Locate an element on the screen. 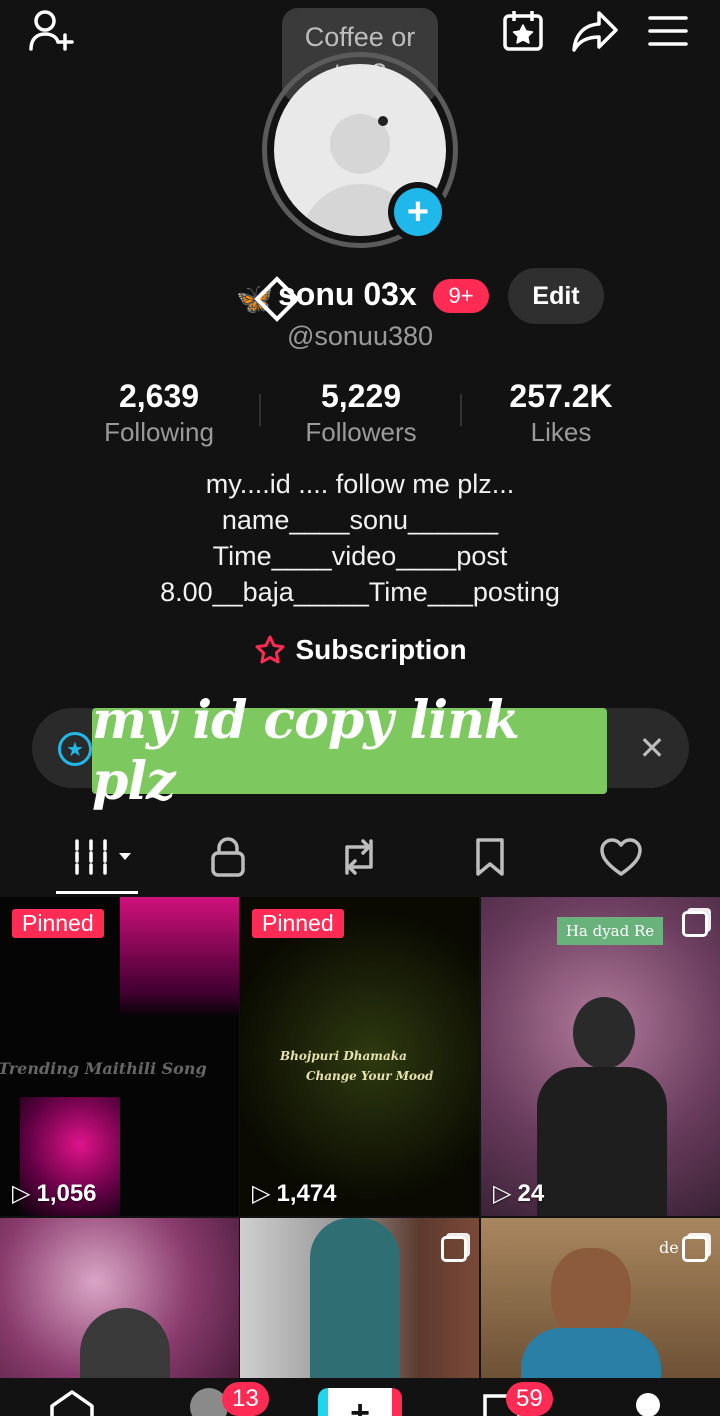 This screenshot has width=720, height=1416. add-photo-button: + is located at coordinates (418, 212).